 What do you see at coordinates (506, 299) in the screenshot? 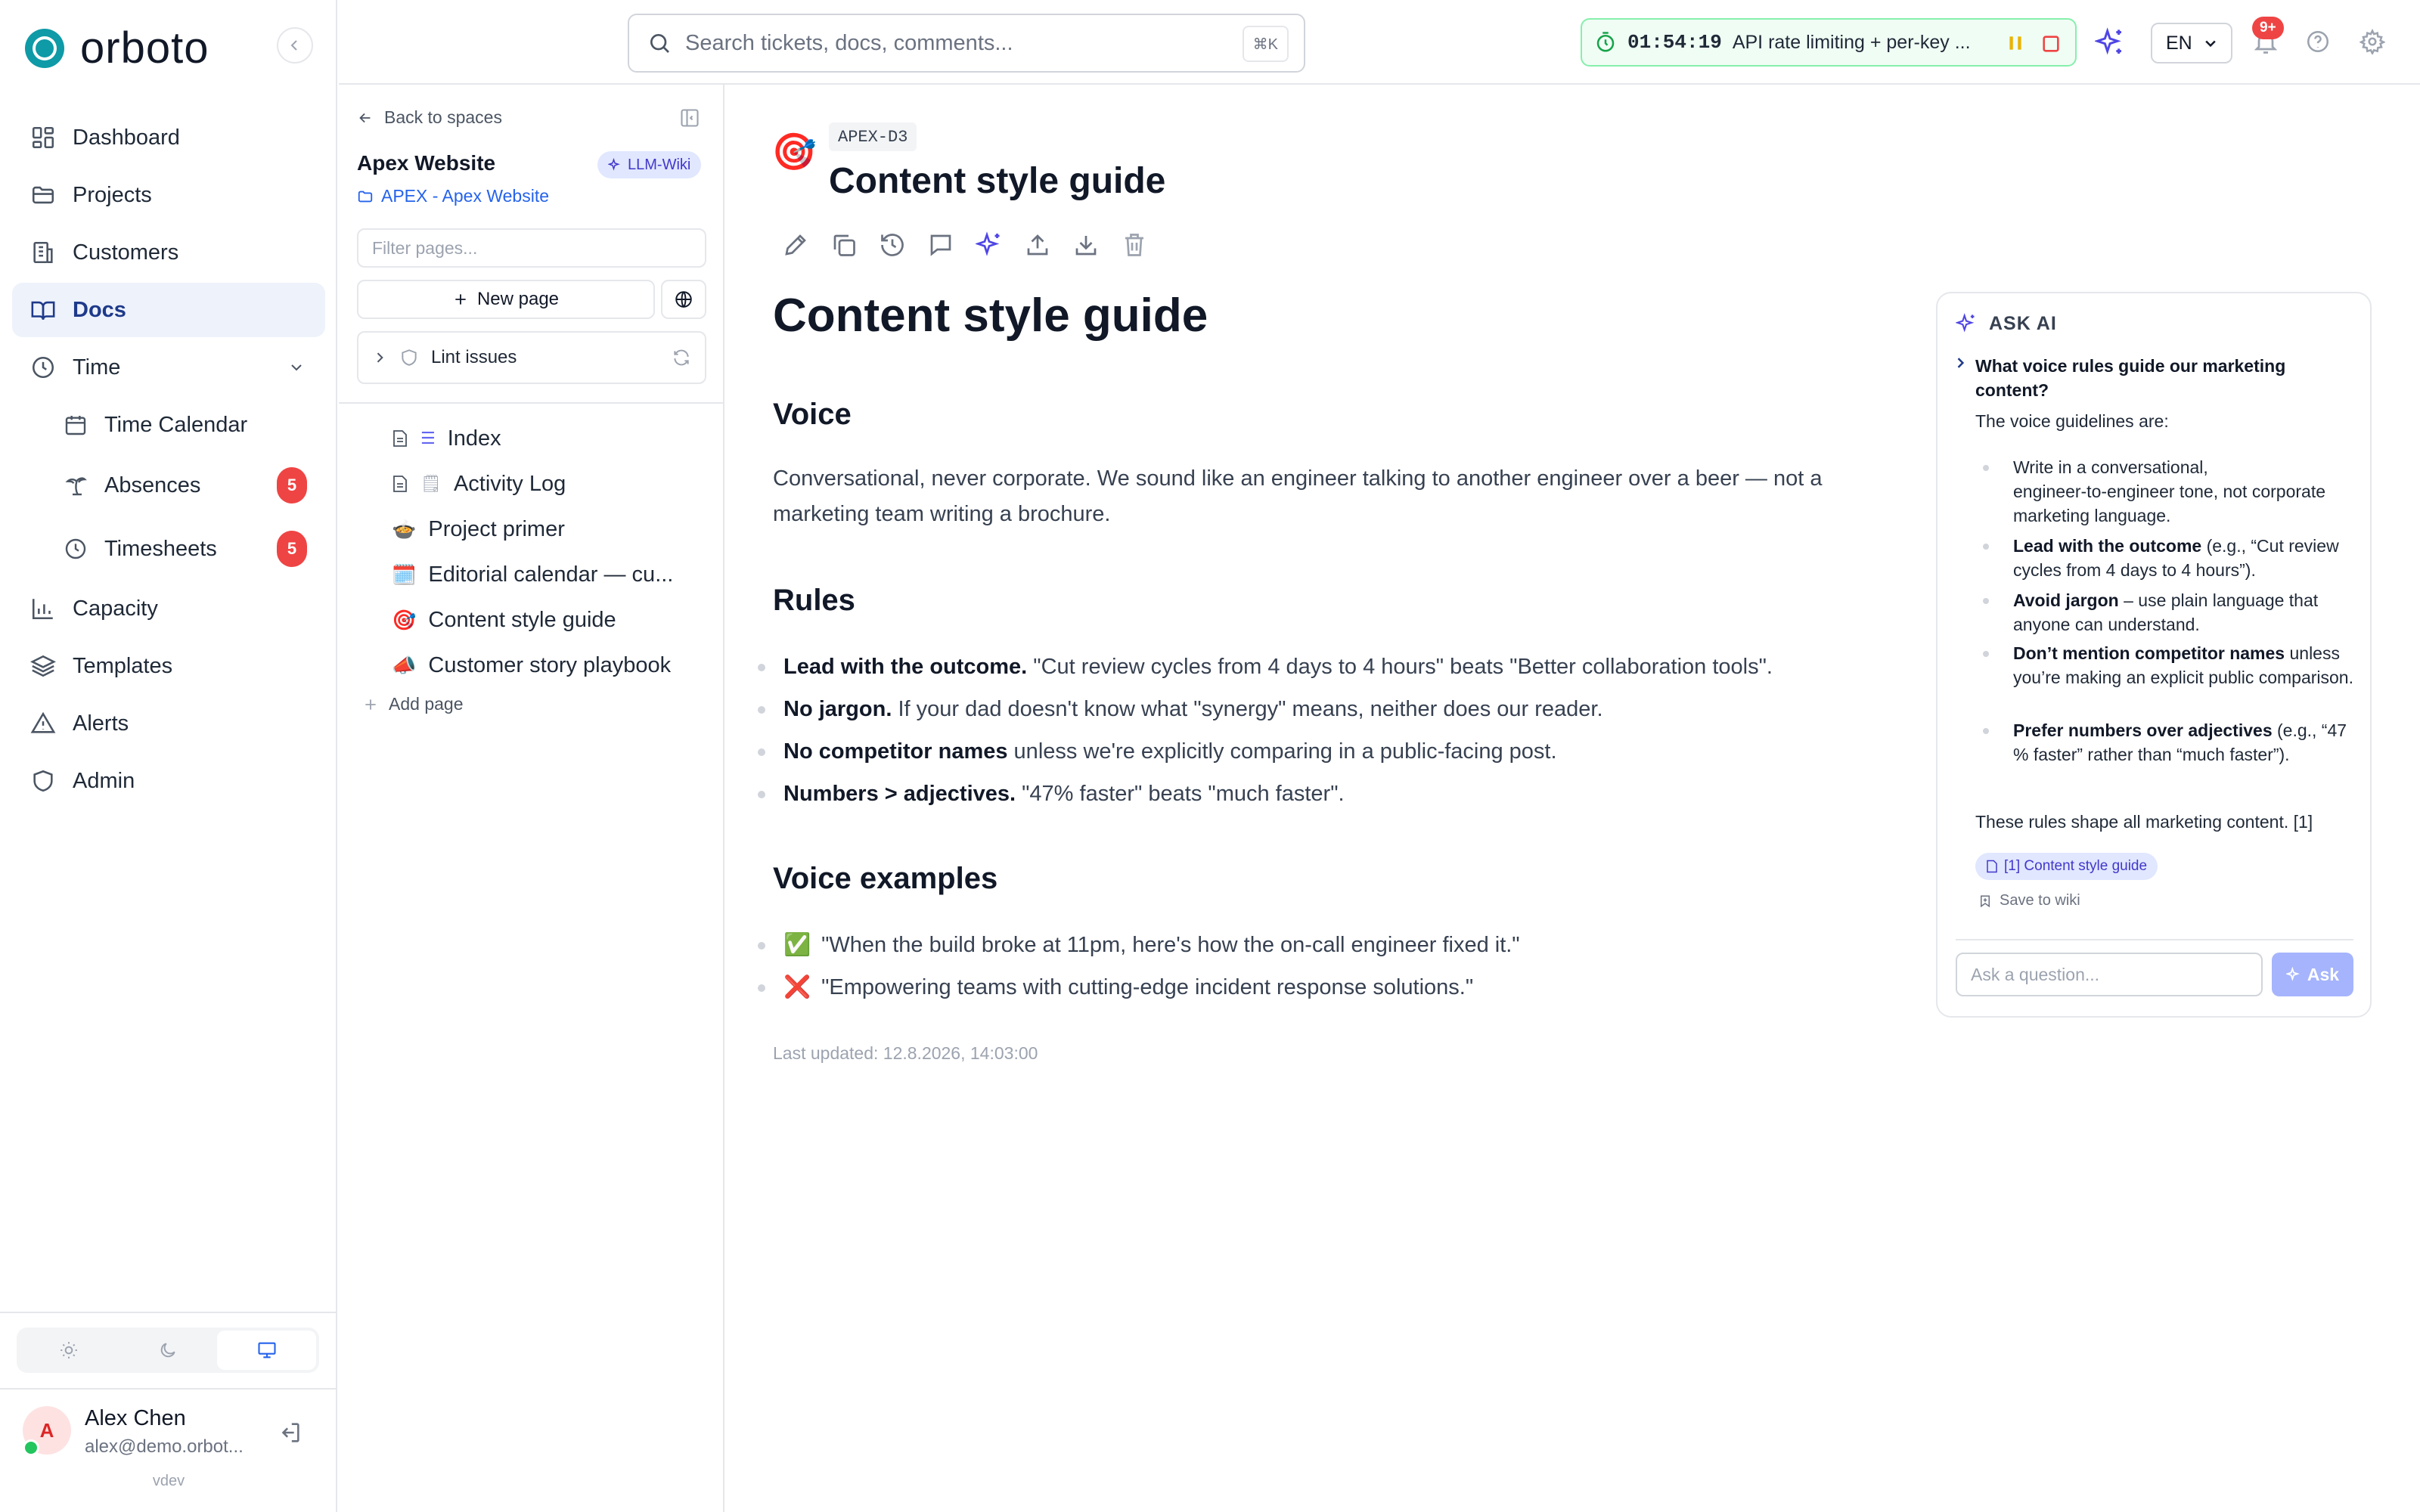
I see `new-page-button: New page` at bounding box center [506, 299].